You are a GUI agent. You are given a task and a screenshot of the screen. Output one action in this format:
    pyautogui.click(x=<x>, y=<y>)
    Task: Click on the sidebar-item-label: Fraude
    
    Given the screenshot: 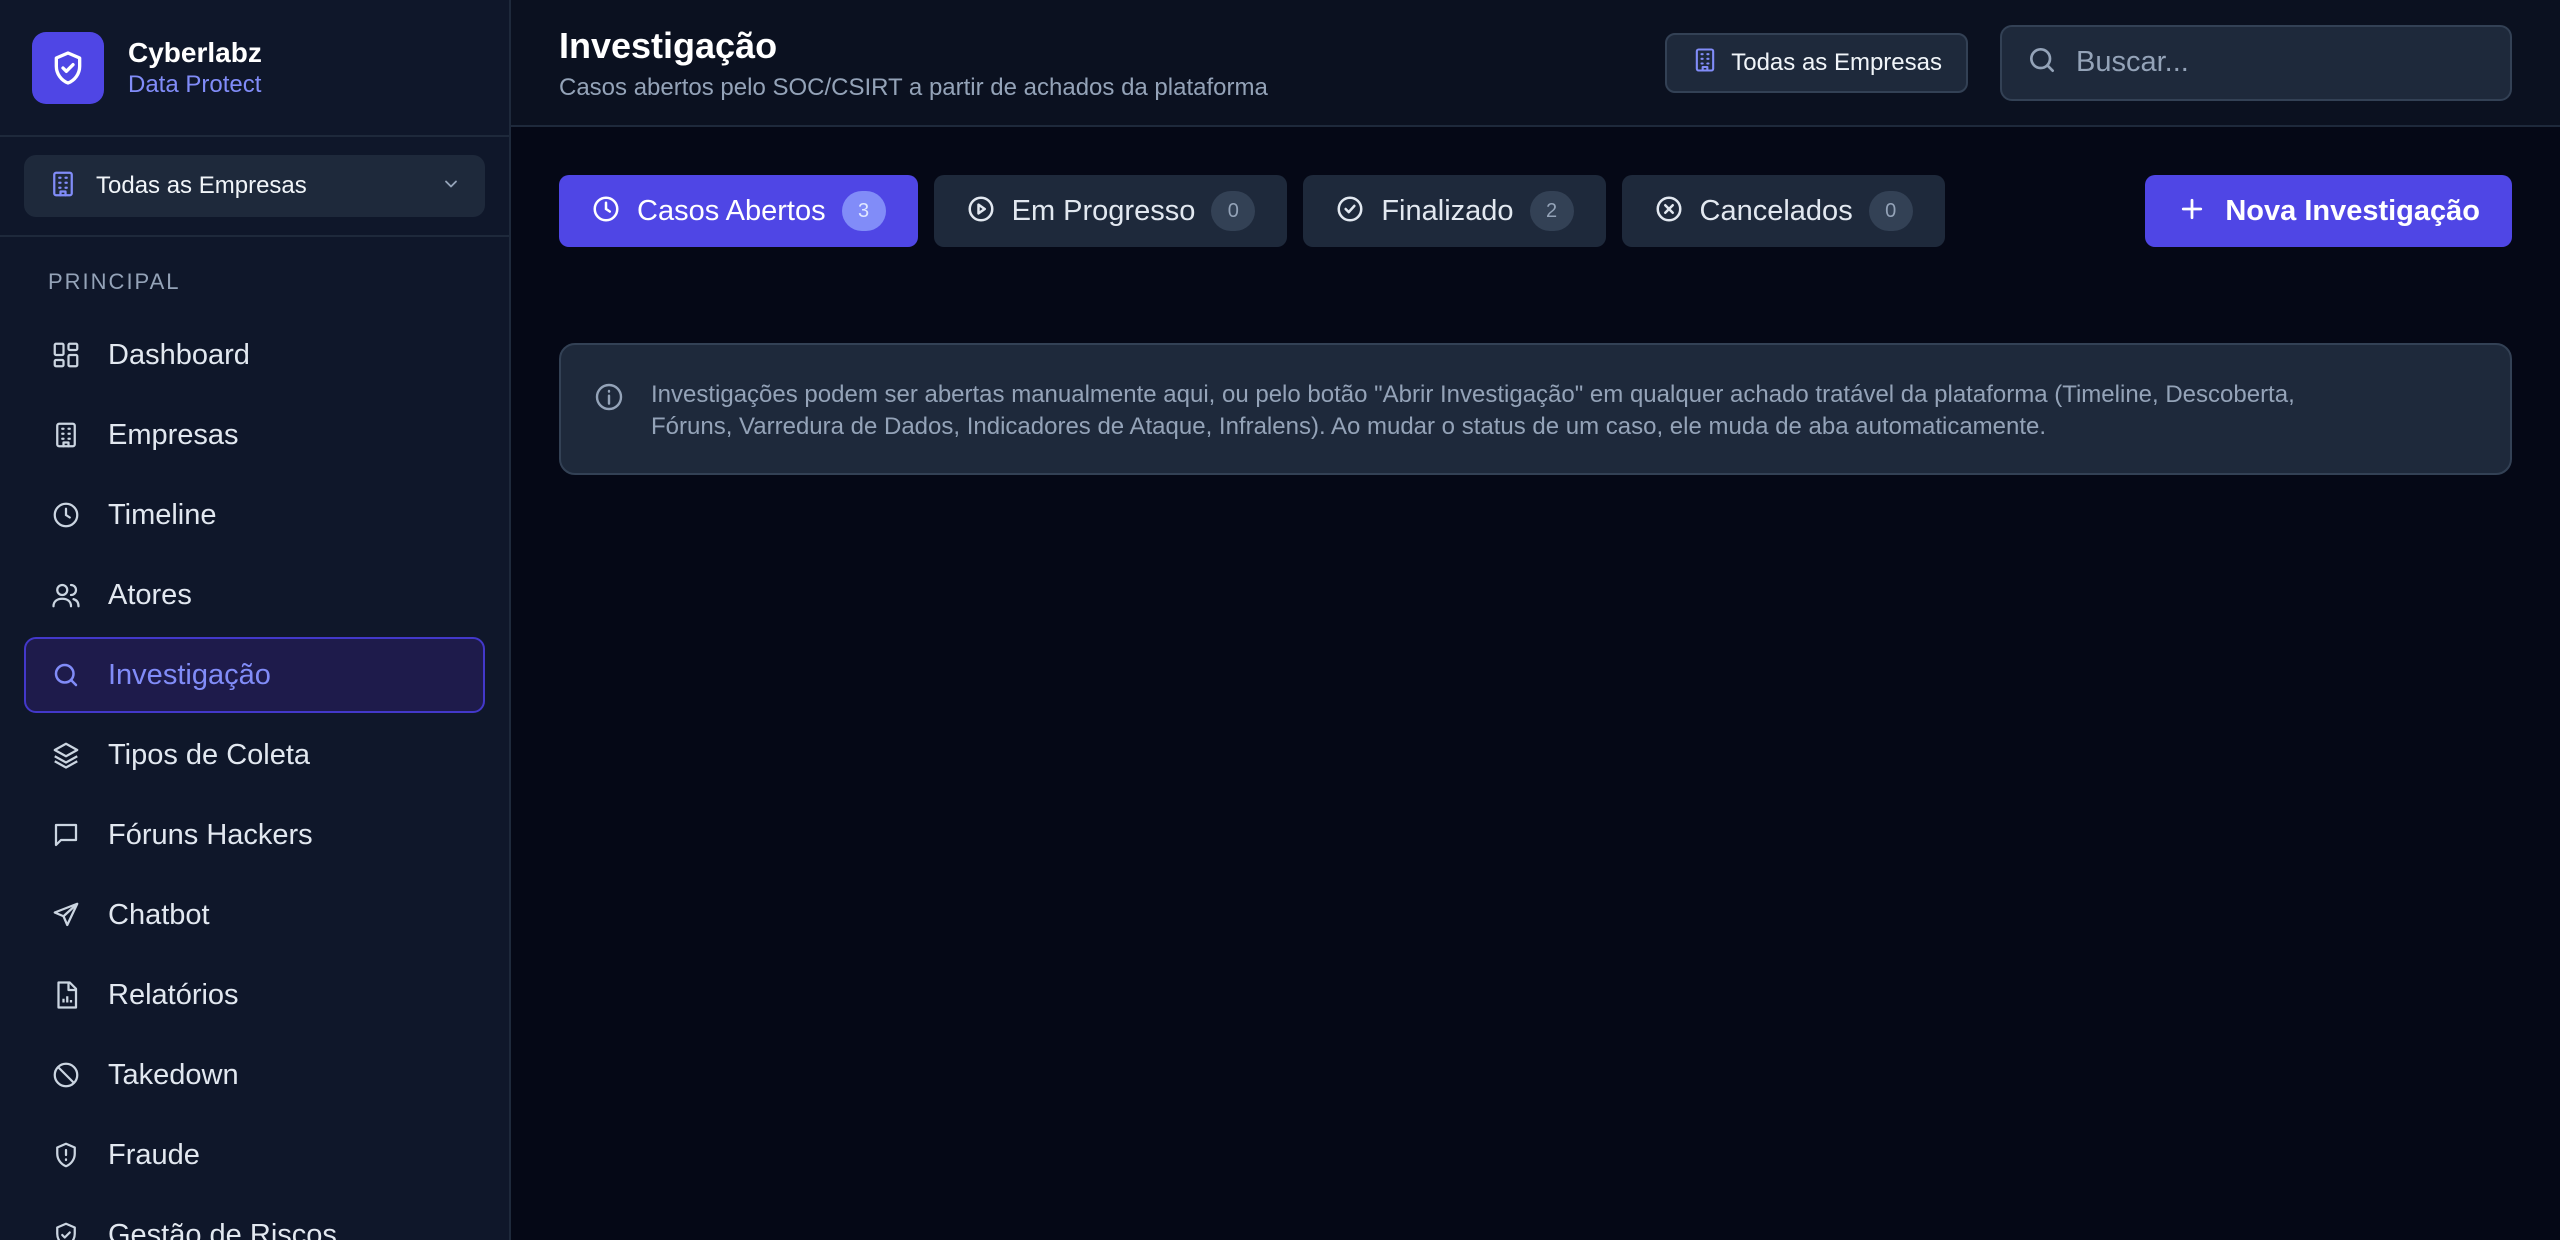 What is the action you would take?
    pyautogui.click(x=154, y=1154)
    